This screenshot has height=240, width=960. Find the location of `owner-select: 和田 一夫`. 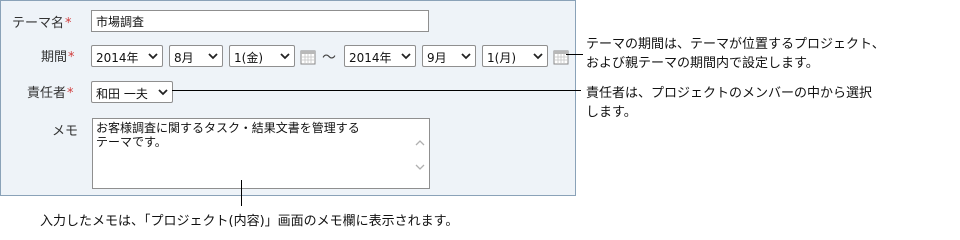

owner-select: 和田 一夫 is located at coordinates (132, 92).